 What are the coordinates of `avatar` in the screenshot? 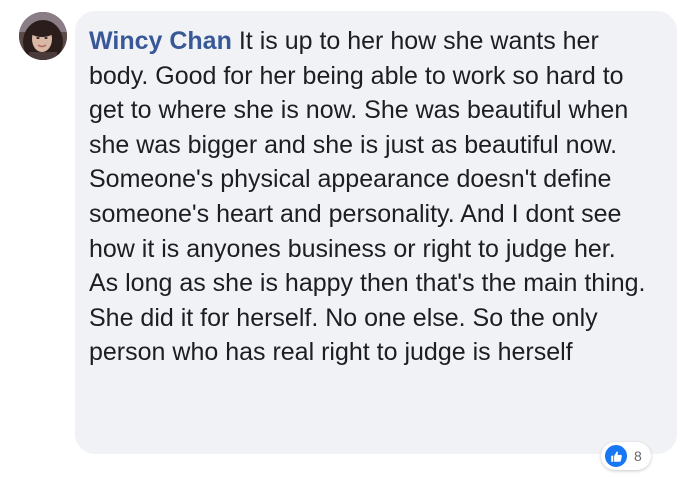 It's located at (43, 36).